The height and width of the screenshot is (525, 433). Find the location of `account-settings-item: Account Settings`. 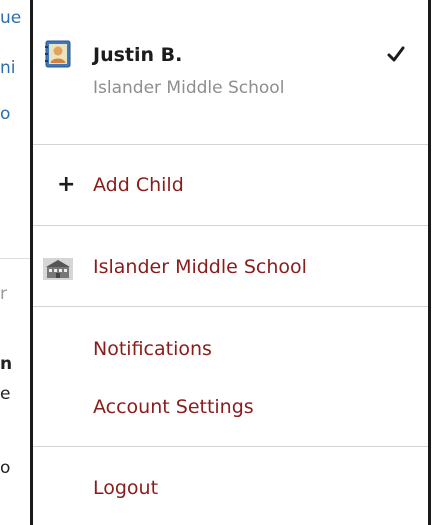

account-settings-item: Account Settings is located at coordinates (230, 408).